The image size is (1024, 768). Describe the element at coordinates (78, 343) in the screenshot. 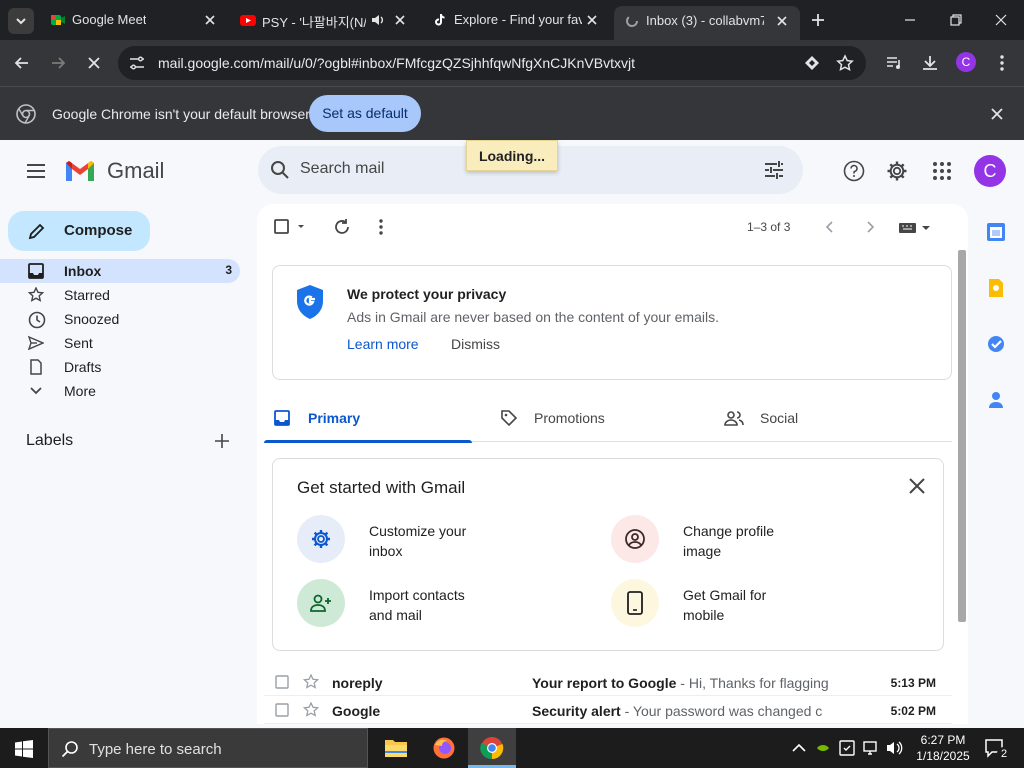

I see `sidebar-item-label: Sent` at that location.